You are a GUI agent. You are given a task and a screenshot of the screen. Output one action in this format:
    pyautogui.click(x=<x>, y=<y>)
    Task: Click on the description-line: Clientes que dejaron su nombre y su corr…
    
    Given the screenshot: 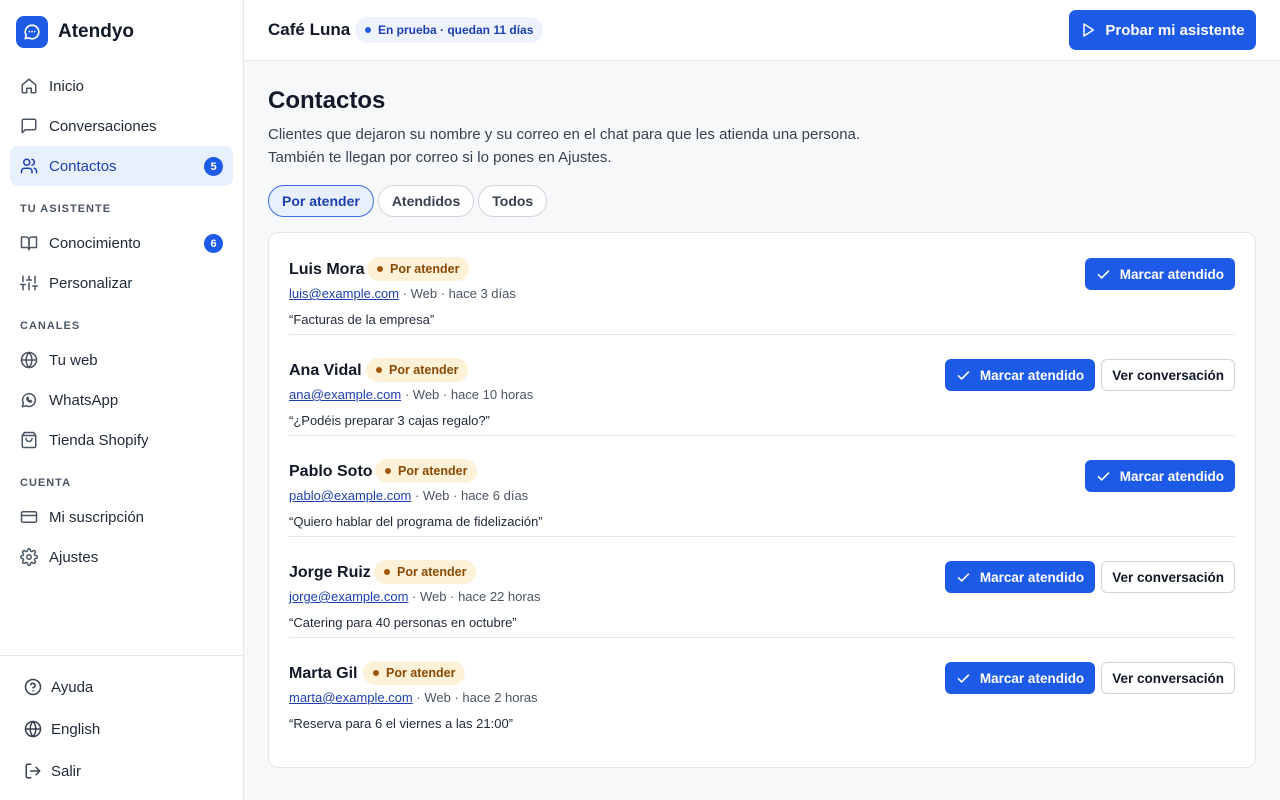 What is the action you would take?
    pyautogui.click(x=564, y=134)
    